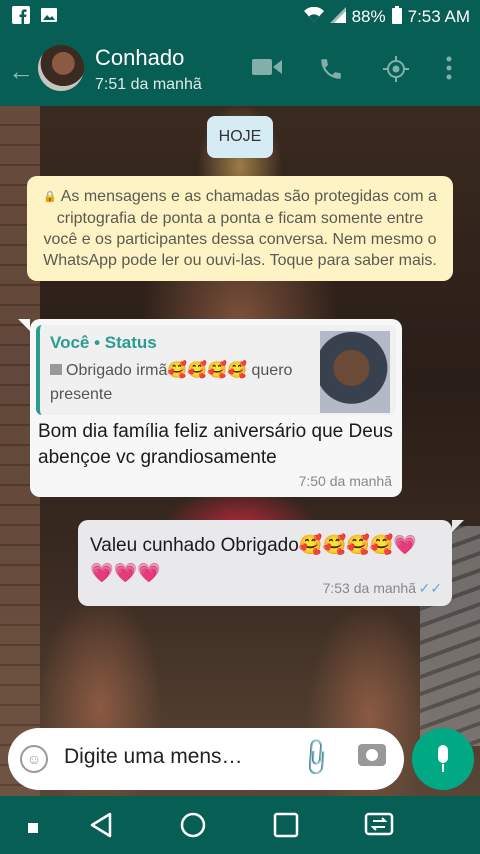 The height and width of the screenshot is (854, 480). What do you see at coordinates (449, 70) in the screenshot?
I see `more-options-icon` at bounding box center [449, 70].